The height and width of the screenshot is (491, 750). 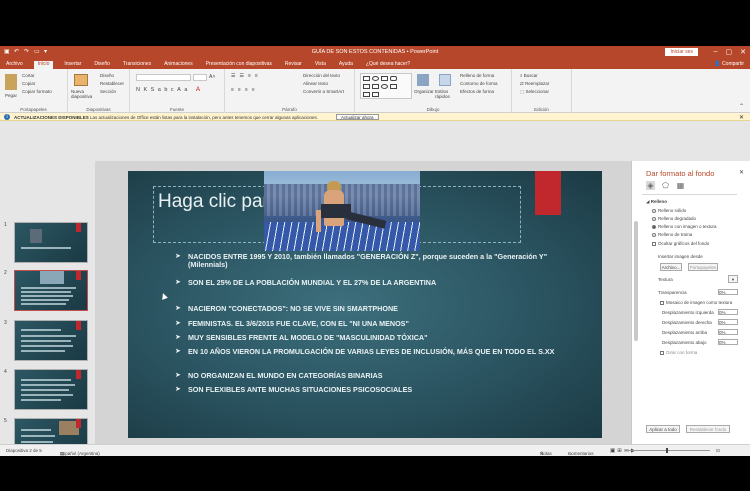 I want to click on layout-button: Diseño, so click(x=107, y=75).